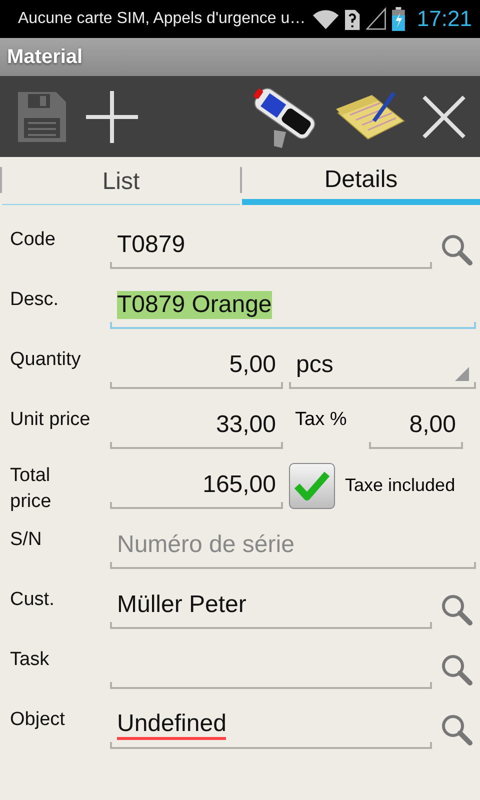 The height and width of the screenshot is (800, 480). I want to click on battery-charging-icon, so click(398, 19).